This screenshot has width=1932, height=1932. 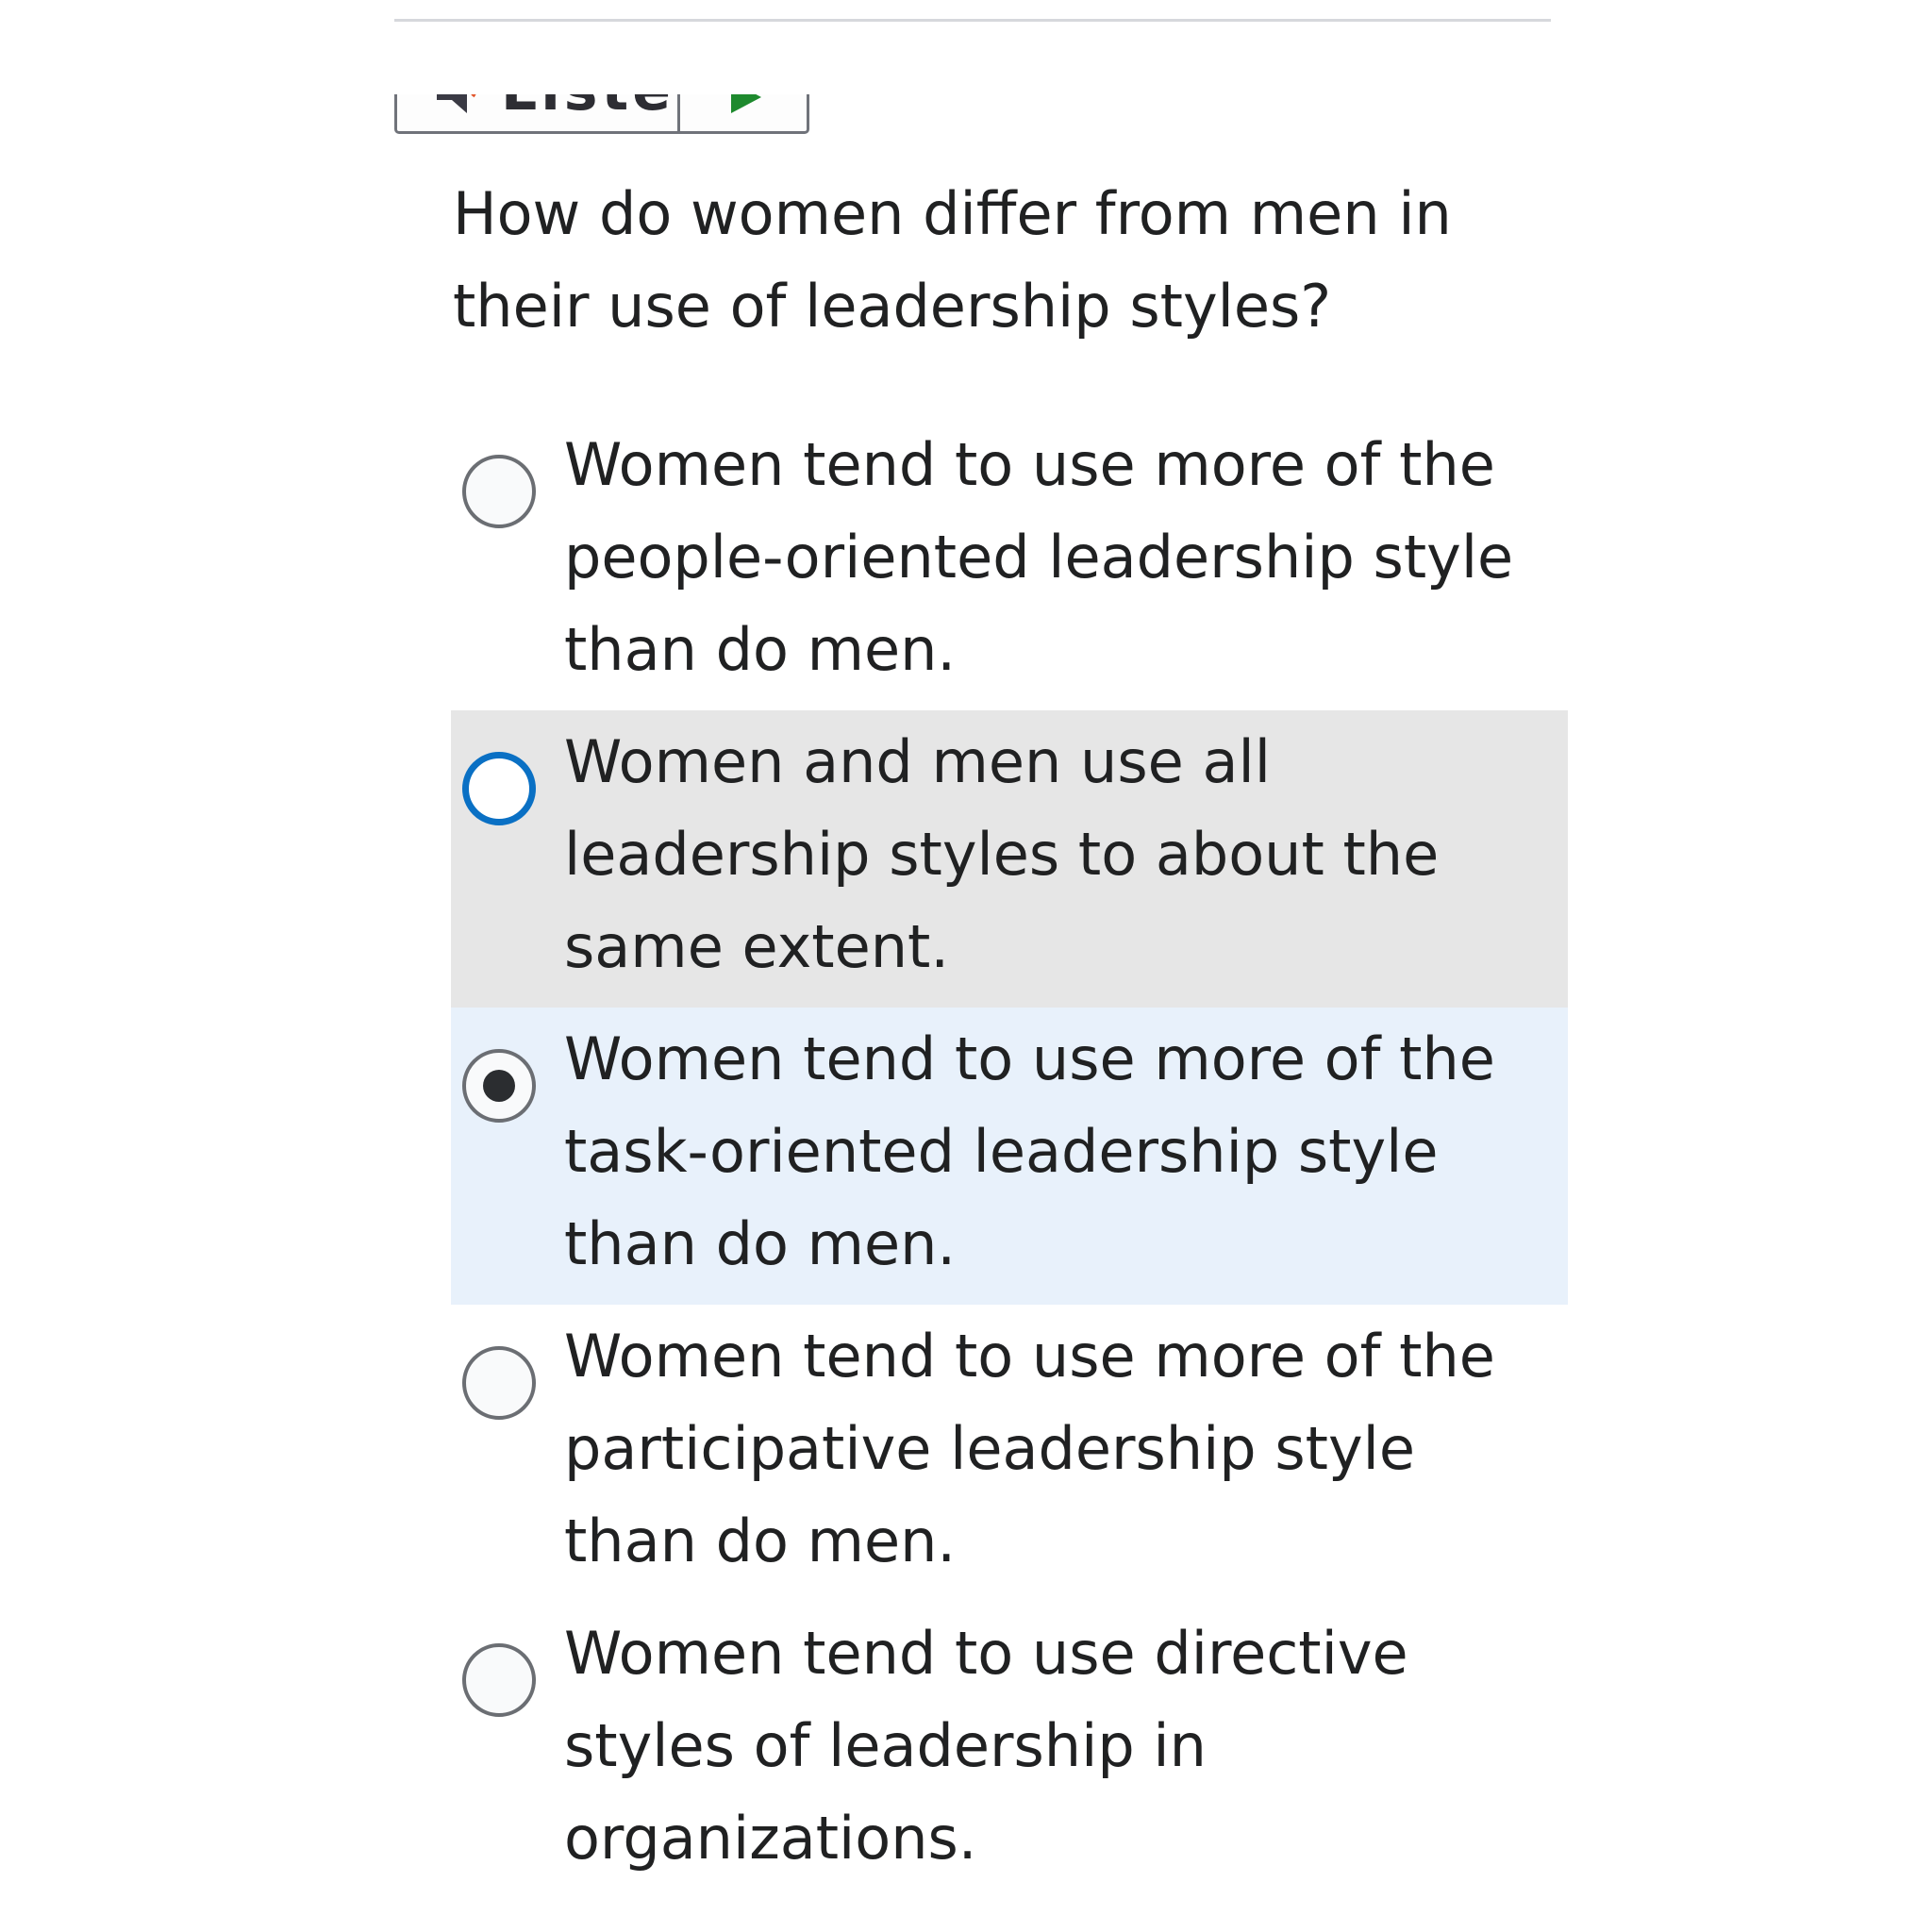 I want to click on play-button, so click(x=743, y=113).